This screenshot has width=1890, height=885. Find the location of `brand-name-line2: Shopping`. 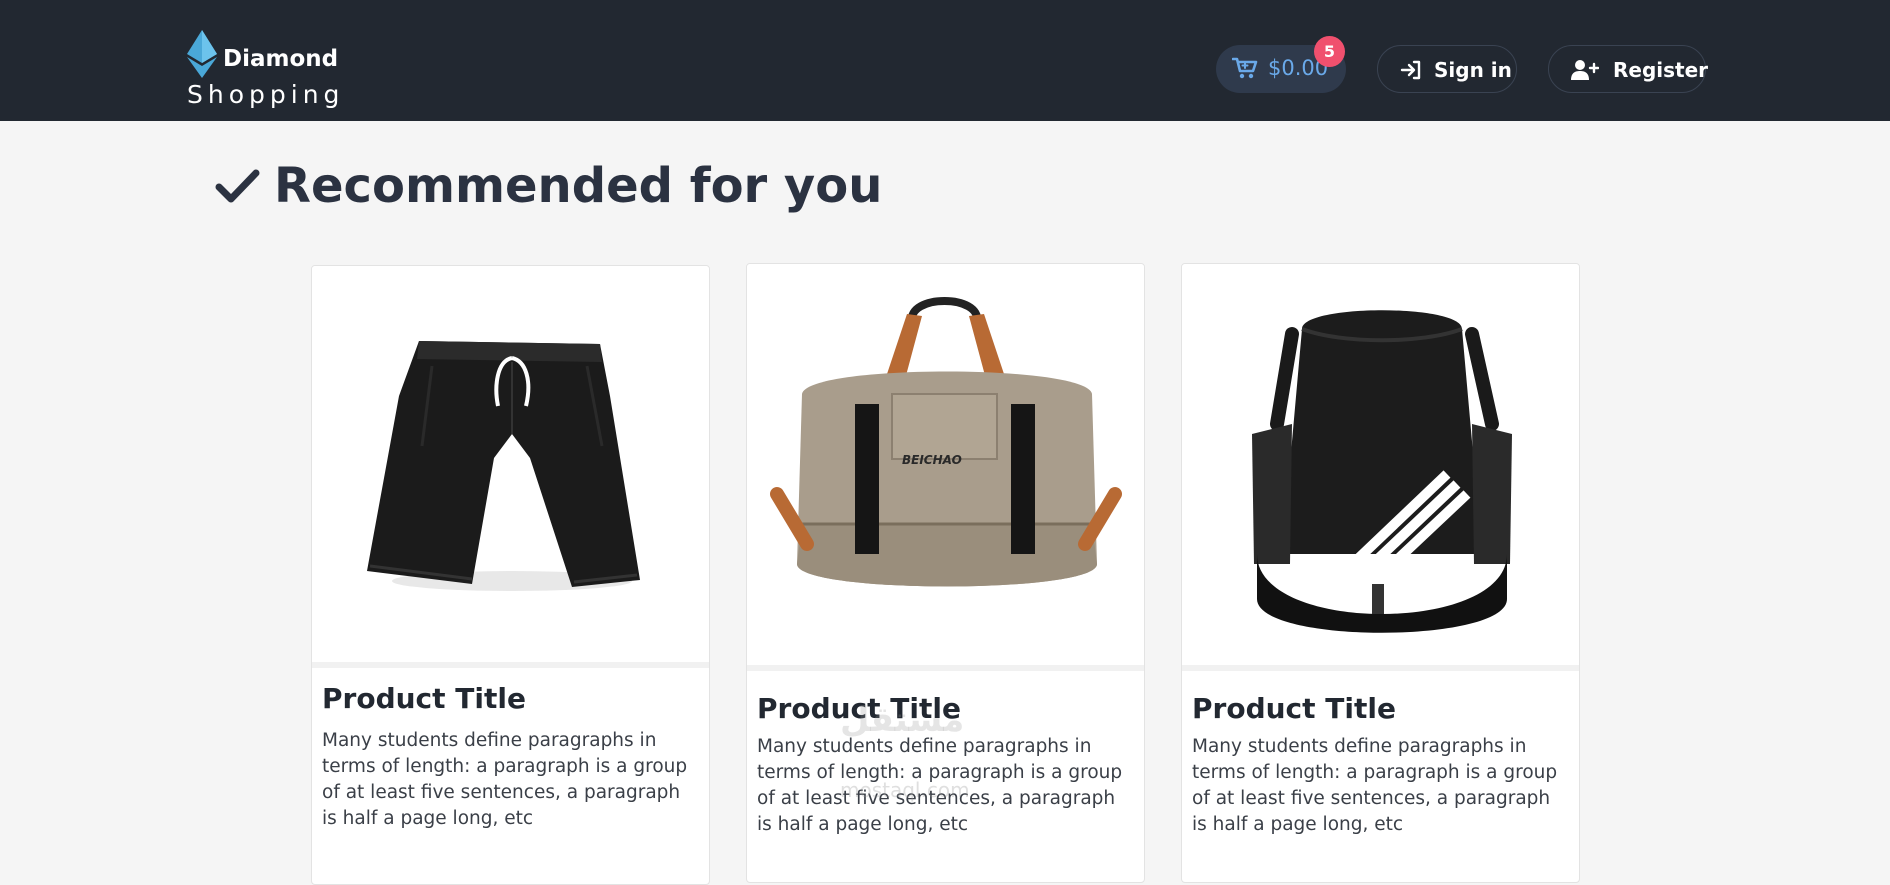

brand-name-line2: Shopping is located at coordinates (266, 94).